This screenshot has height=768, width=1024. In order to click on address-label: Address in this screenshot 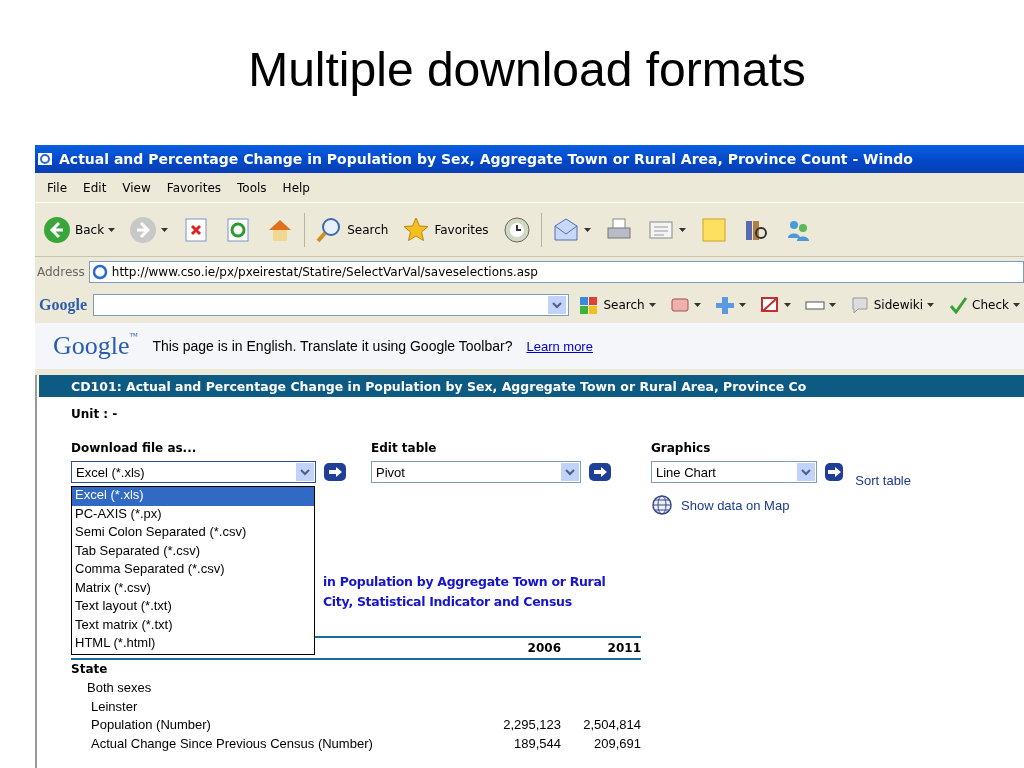, I will do `click(61, 272)`.